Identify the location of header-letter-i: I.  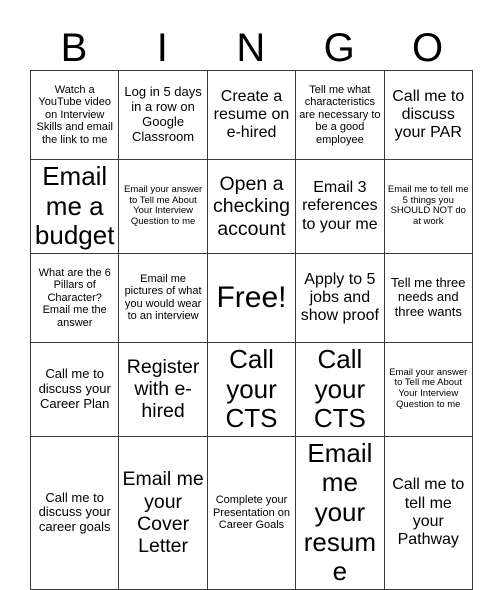
(162, 48).